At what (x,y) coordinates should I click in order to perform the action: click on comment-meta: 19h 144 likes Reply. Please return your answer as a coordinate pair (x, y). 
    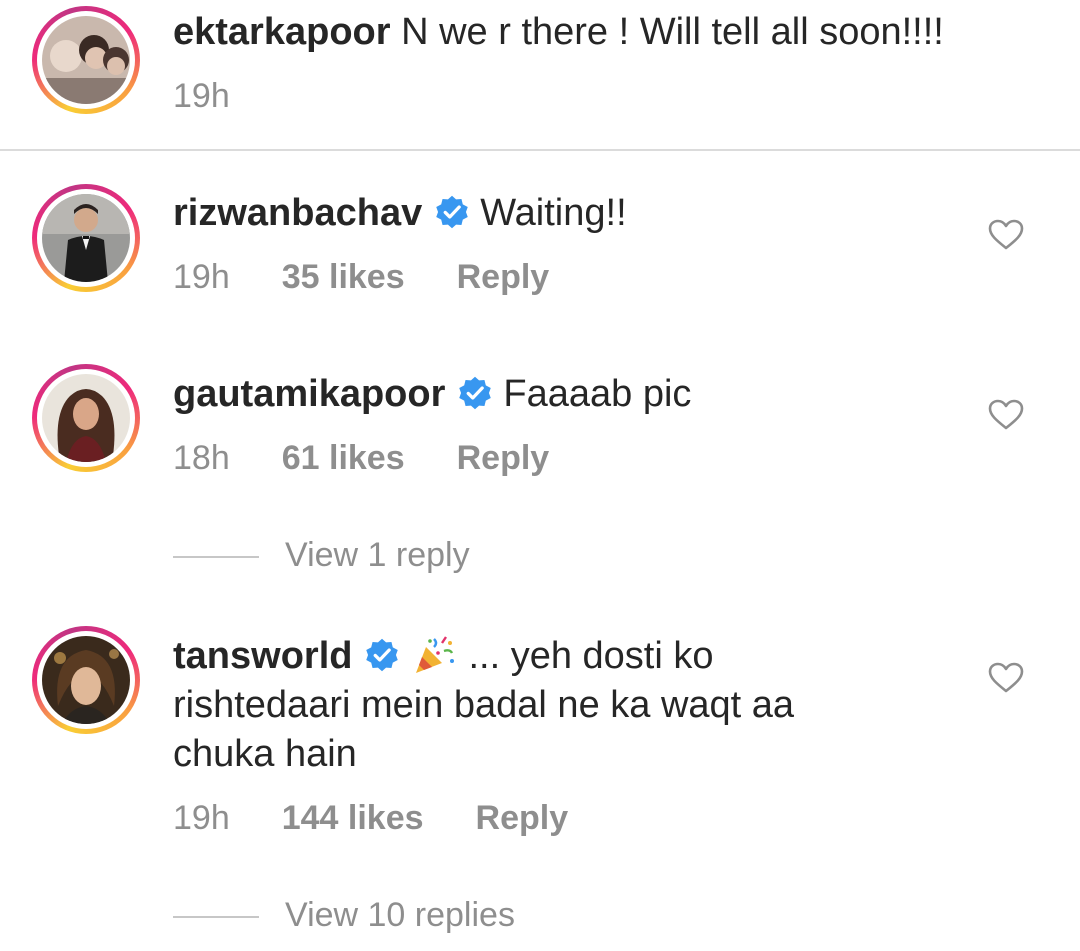
    Looking at the image, I should click on (370, 818).